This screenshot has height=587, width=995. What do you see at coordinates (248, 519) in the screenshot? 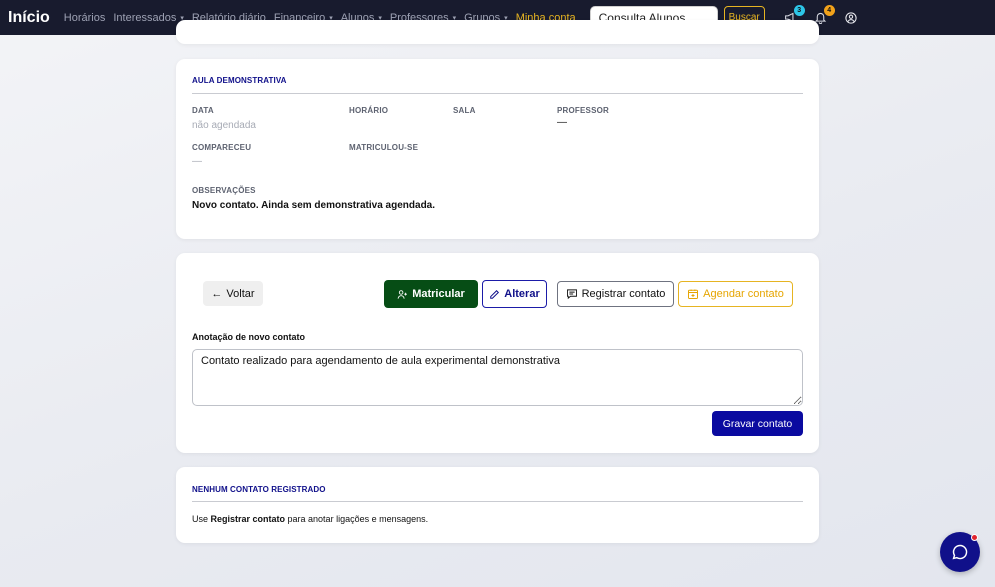
I see `help-bold: Registrar contato` at bounding box center [248, 519].